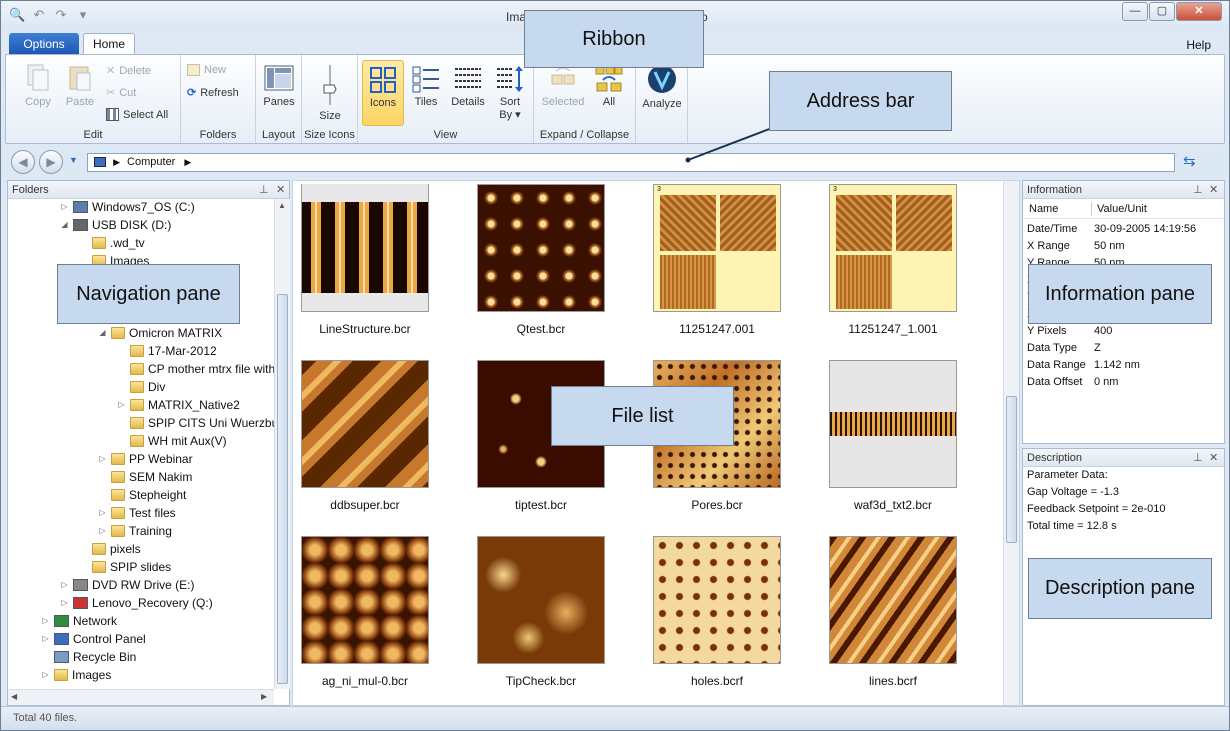  Describe the element at coordinates (1120, 588) in the screenshot. I see `callout-description-pane: Description pane` at that location.